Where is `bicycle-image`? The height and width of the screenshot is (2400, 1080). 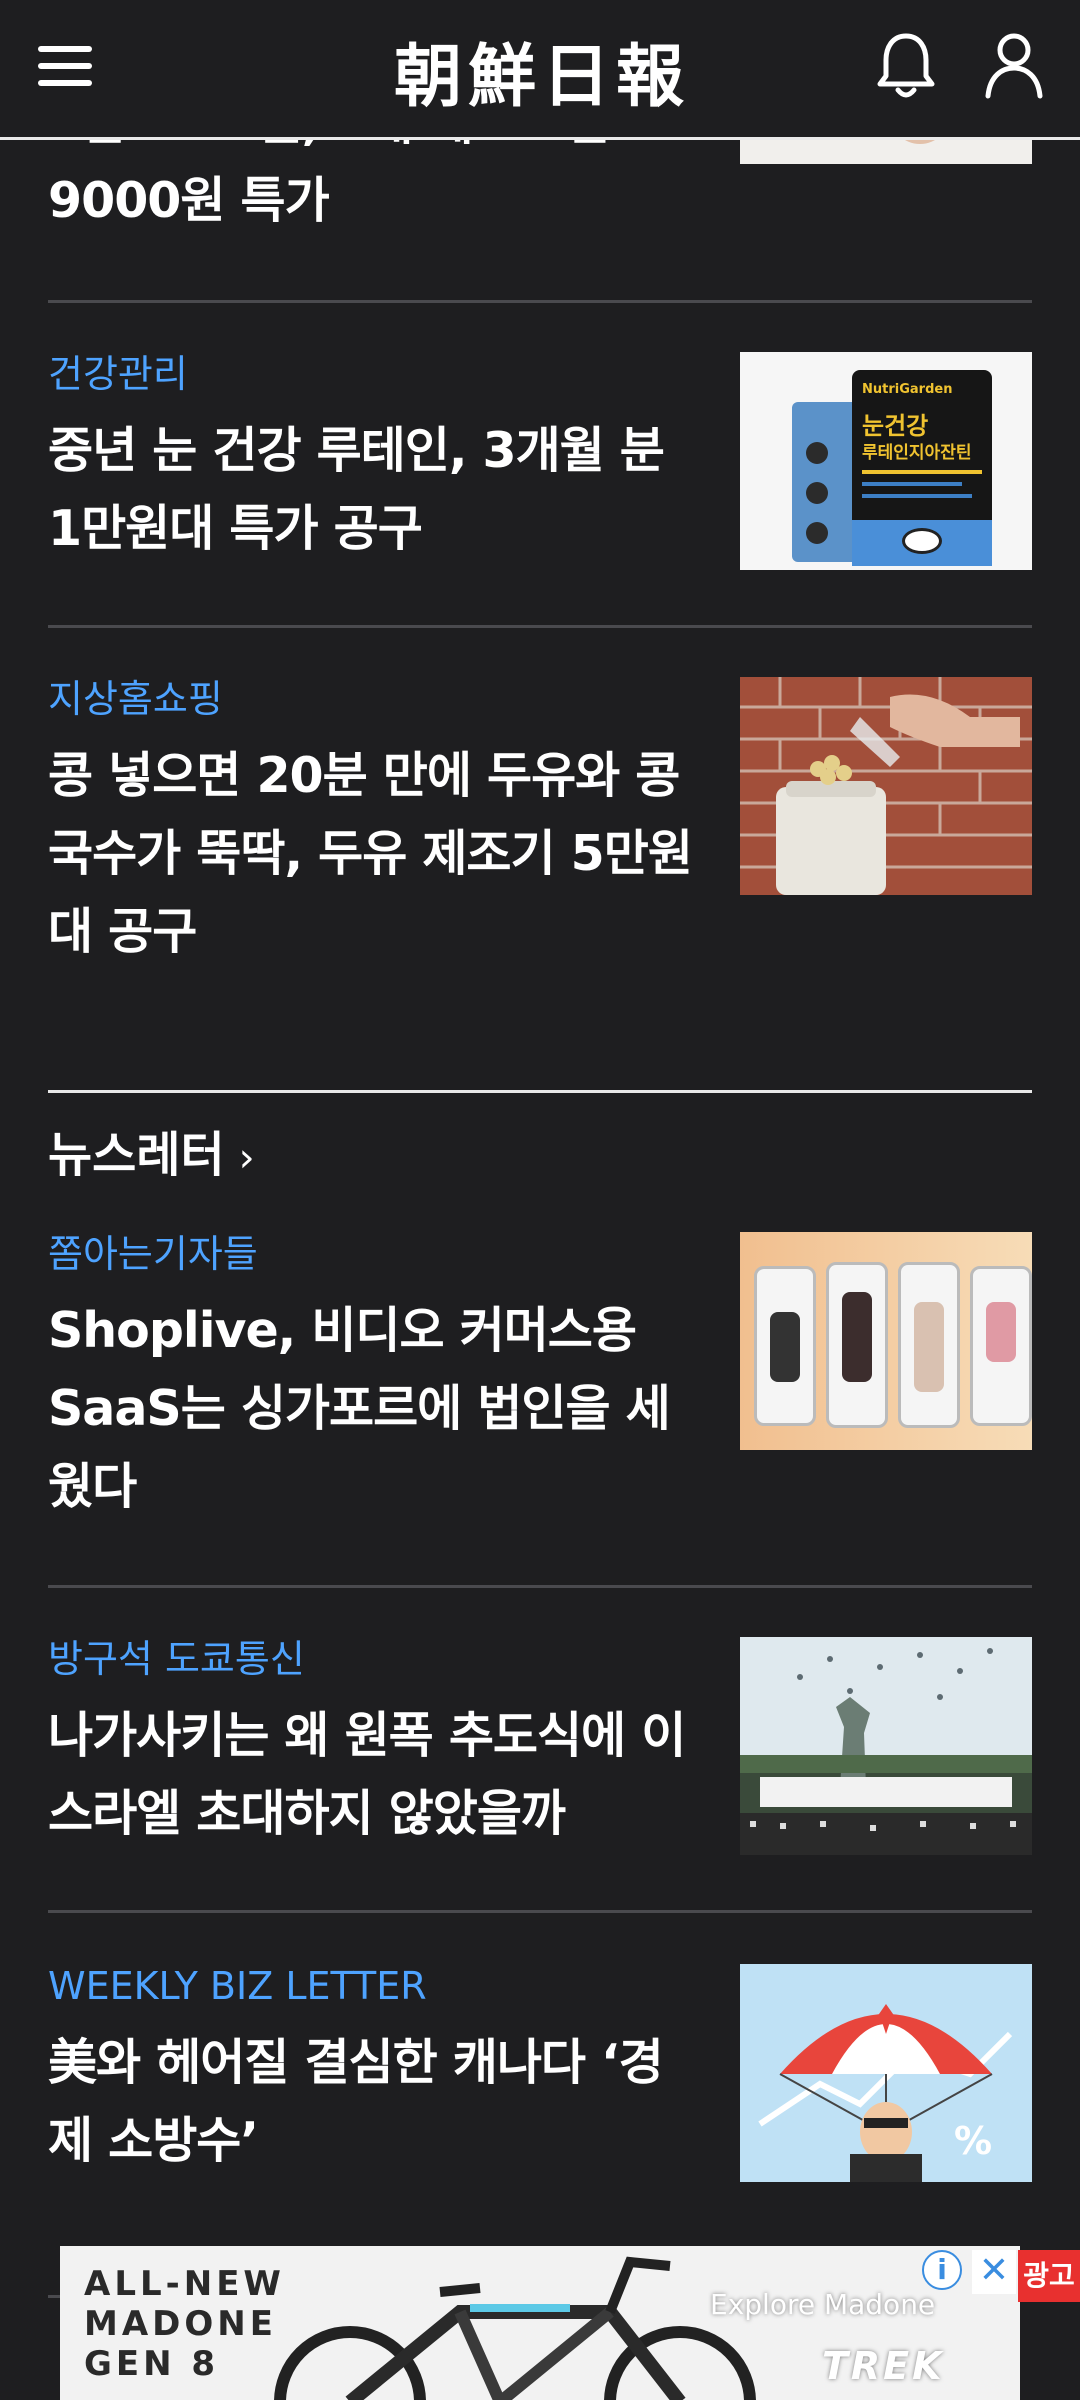
bicycle-image is located at coordinates (515, 2328).